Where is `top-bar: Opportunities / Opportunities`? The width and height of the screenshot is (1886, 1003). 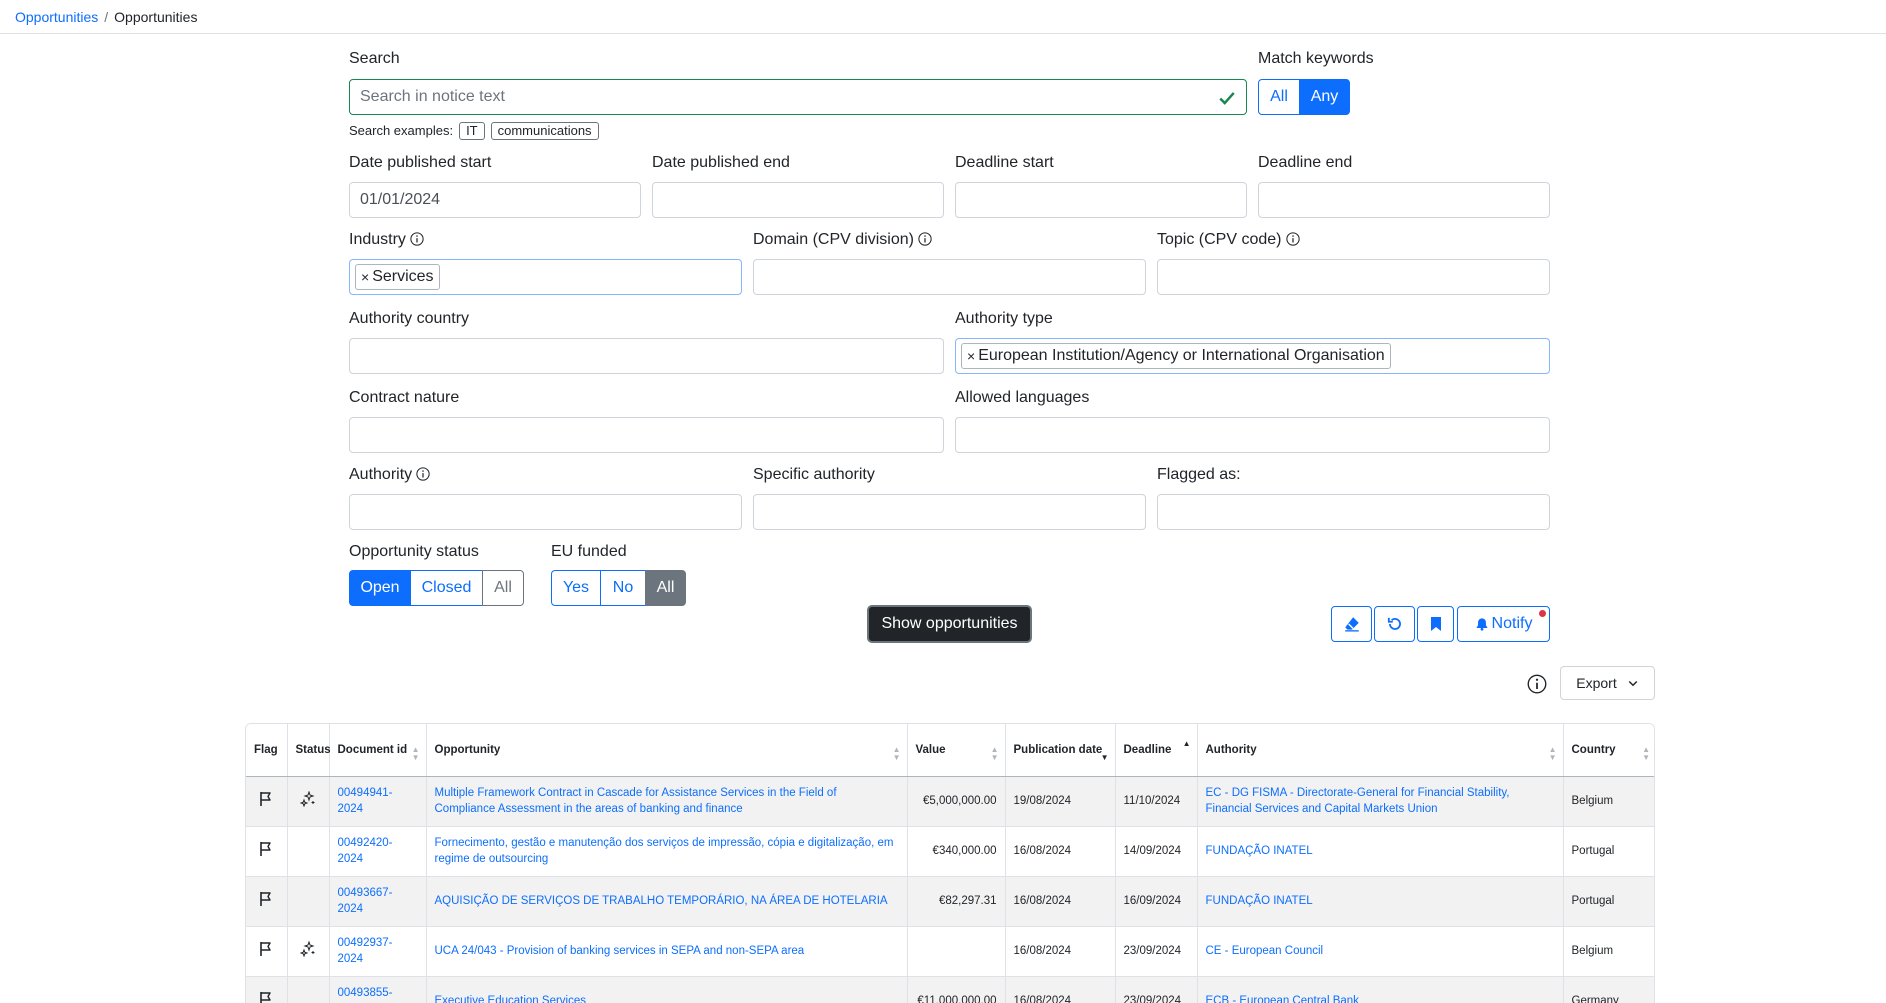
top-bar: Opportunities / Opportunities is located at coordinates (943, 17).